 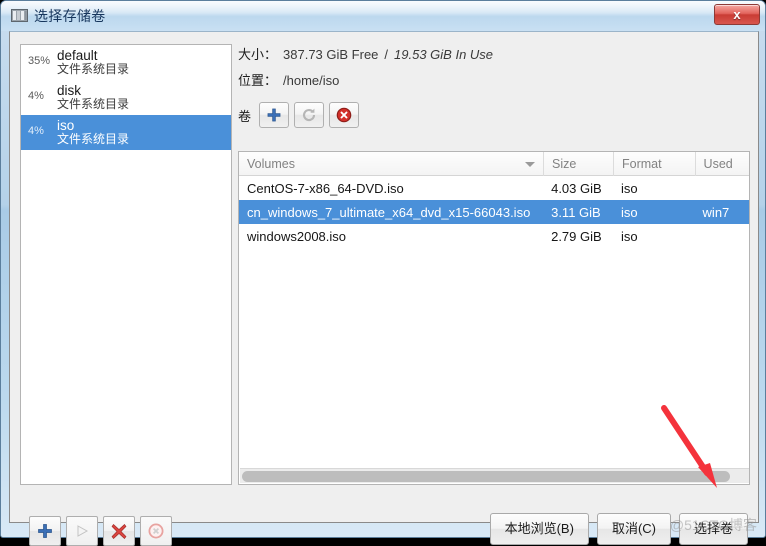 What do you see at coordinates (258, 80) in the screenshot?
I see `pool-location-label: 位置：` at bounding box center [258, 80].